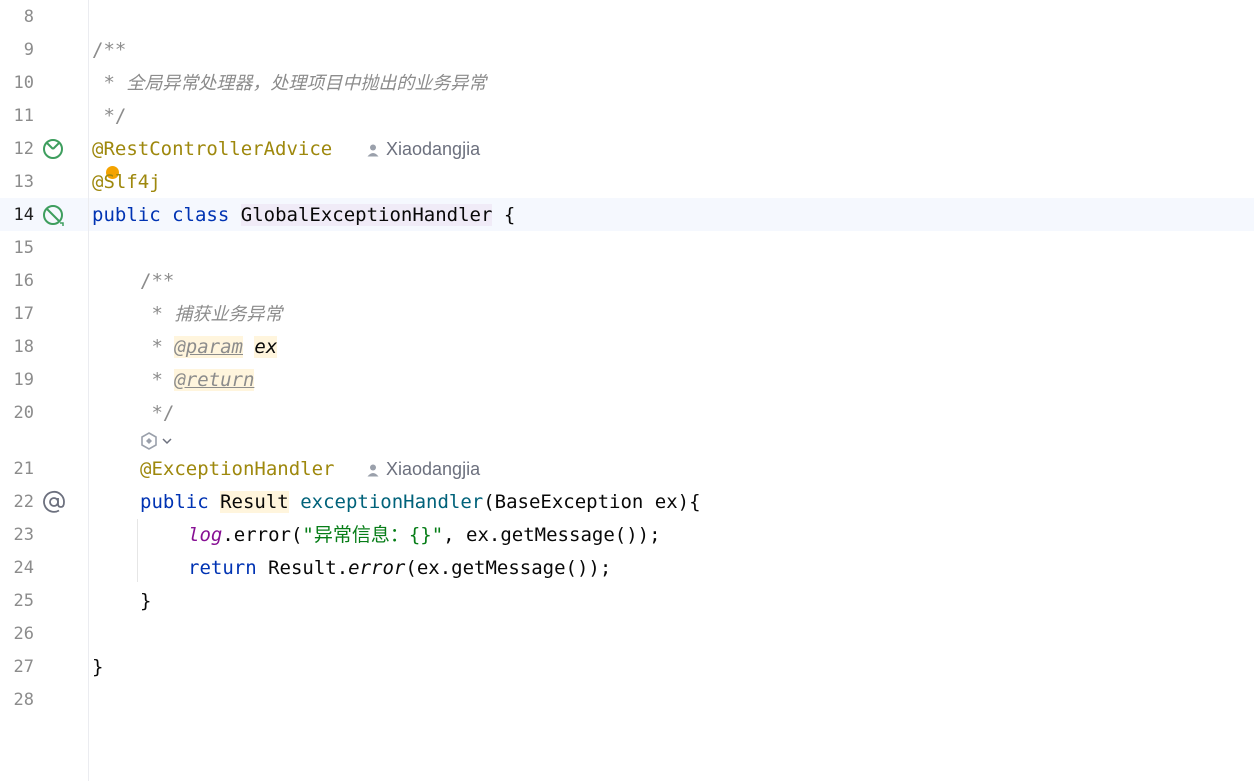 Image resolution: width=1254 pixels, height=781 pixels. I want to click on javadoc-tag: @param, so click(208, 347).